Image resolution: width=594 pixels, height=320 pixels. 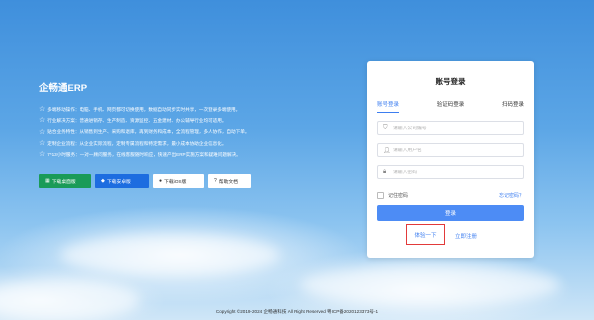 I want to click on register-link: 立即注册, so click(x=466, y=236).